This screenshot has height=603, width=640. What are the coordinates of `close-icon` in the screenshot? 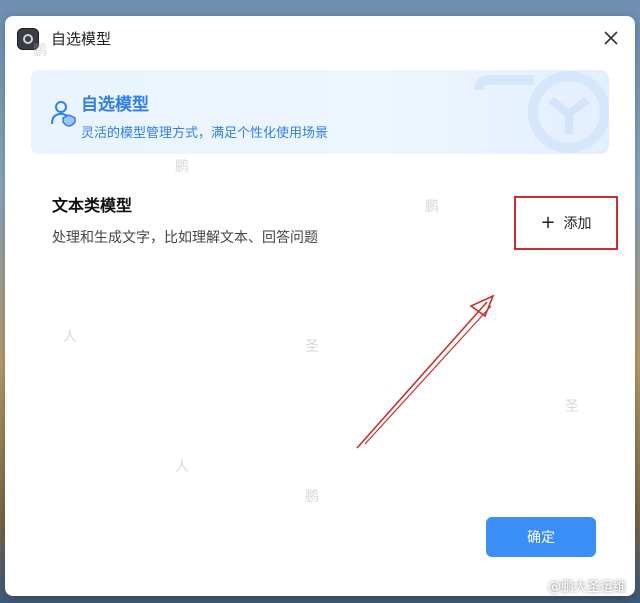 It's located at (611, 38).